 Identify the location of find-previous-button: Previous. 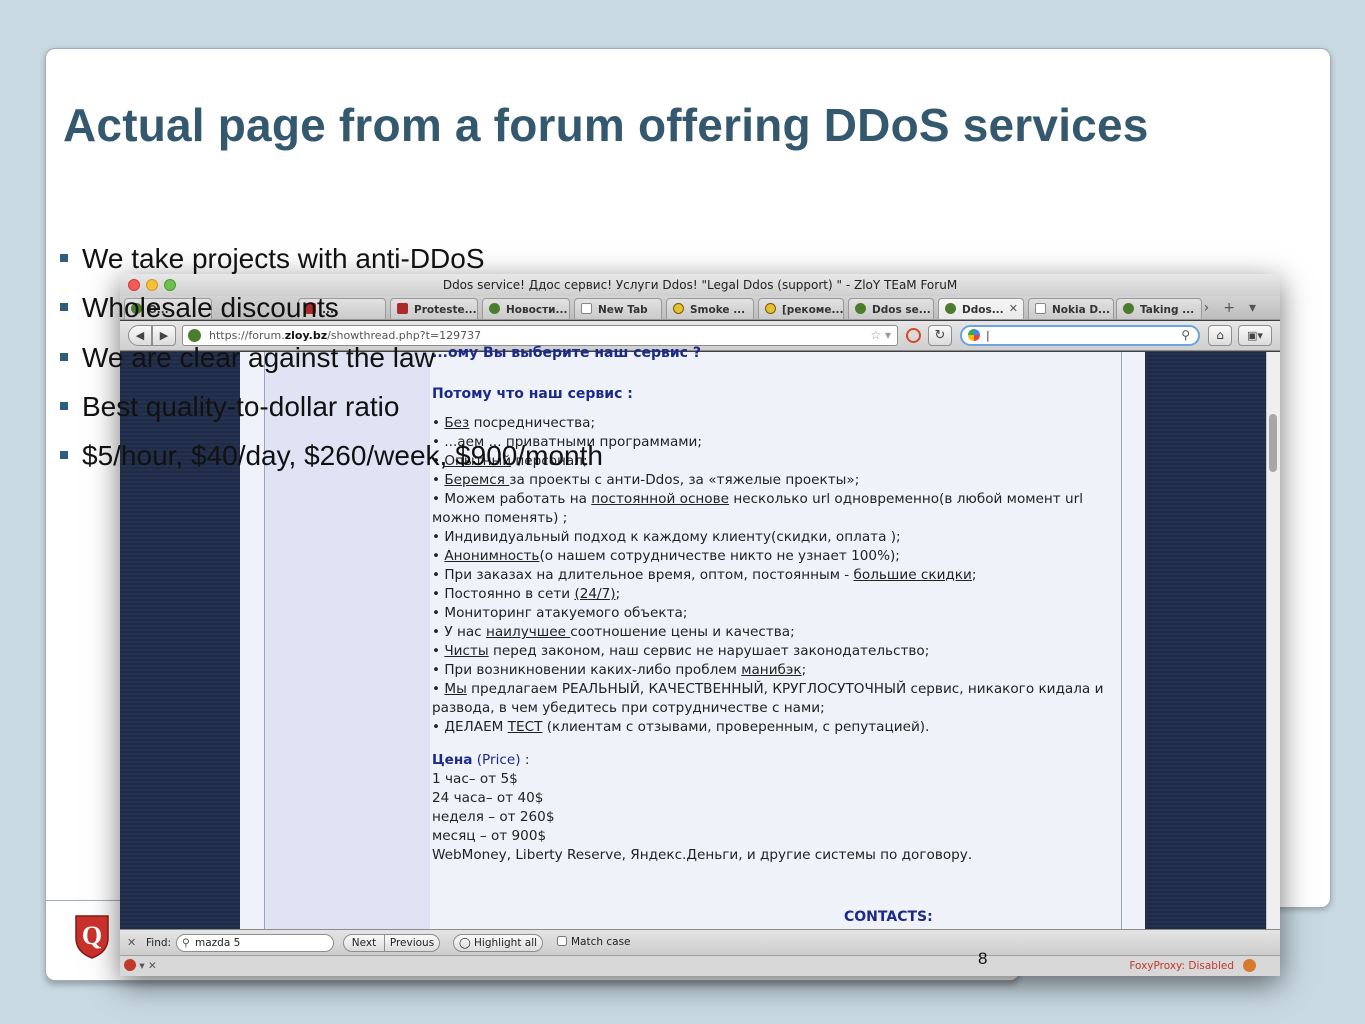
(412, 943).